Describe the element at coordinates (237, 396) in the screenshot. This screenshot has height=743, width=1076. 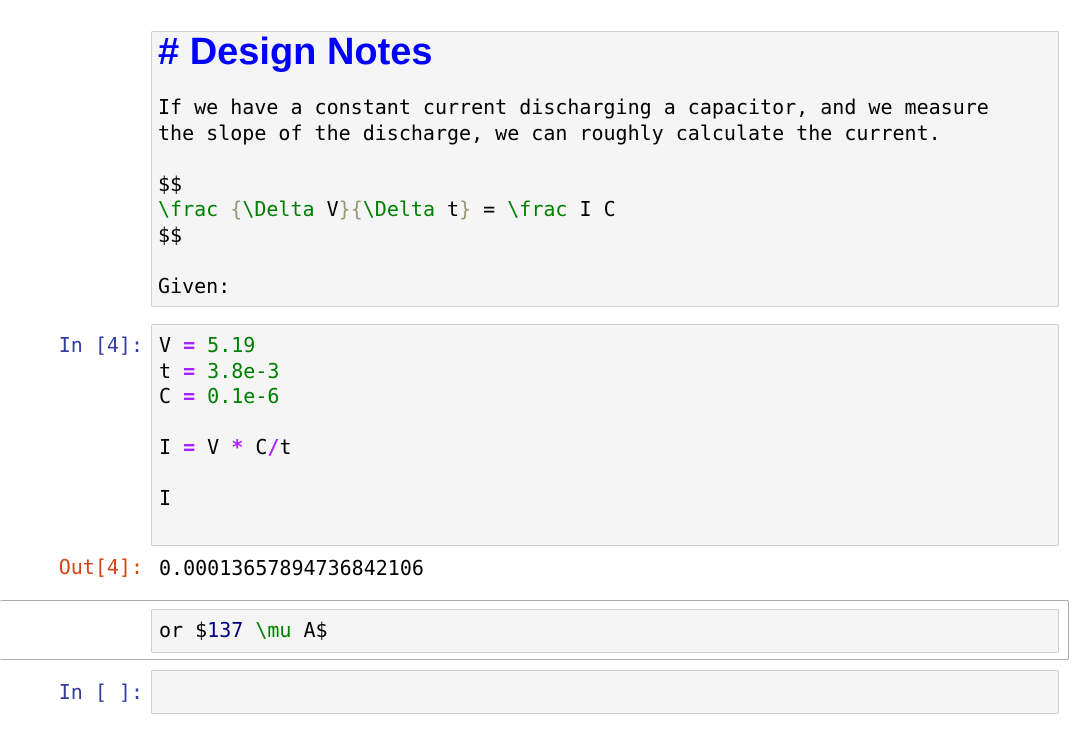
I see `code-number: 0.1e-6` at that location.